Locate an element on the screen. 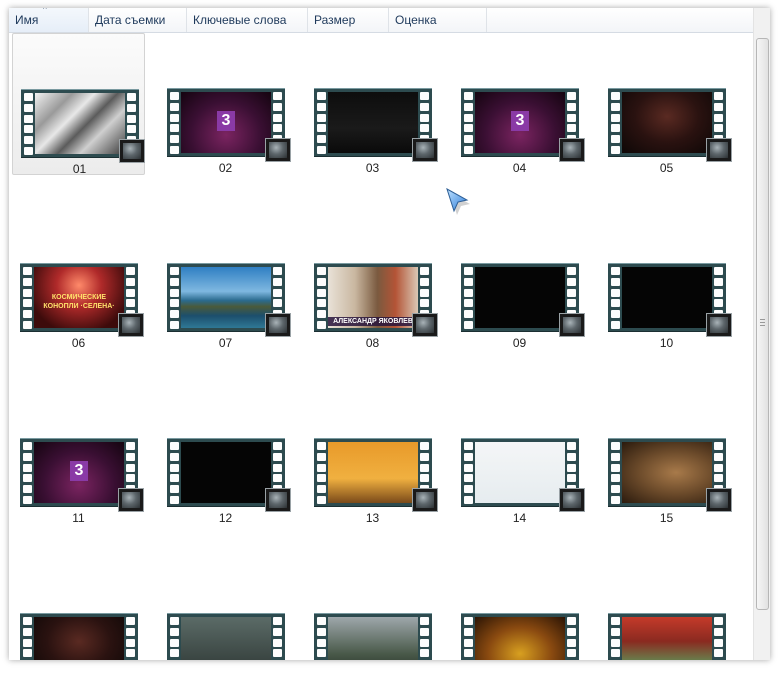 The width and height of the screenshot is (783, 674). file-item: 3 04 is located at coordinates (519, 104).